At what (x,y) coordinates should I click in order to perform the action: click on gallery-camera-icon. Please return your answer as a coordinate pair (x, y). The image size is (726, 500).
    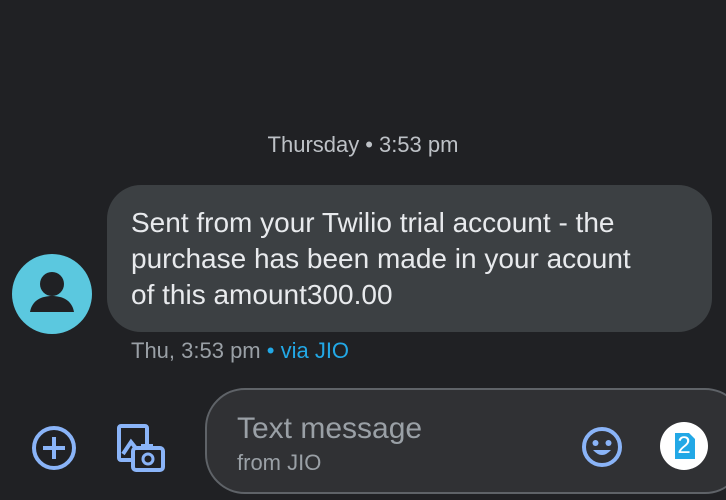
    Looking at the image, I should click on (141, 448).